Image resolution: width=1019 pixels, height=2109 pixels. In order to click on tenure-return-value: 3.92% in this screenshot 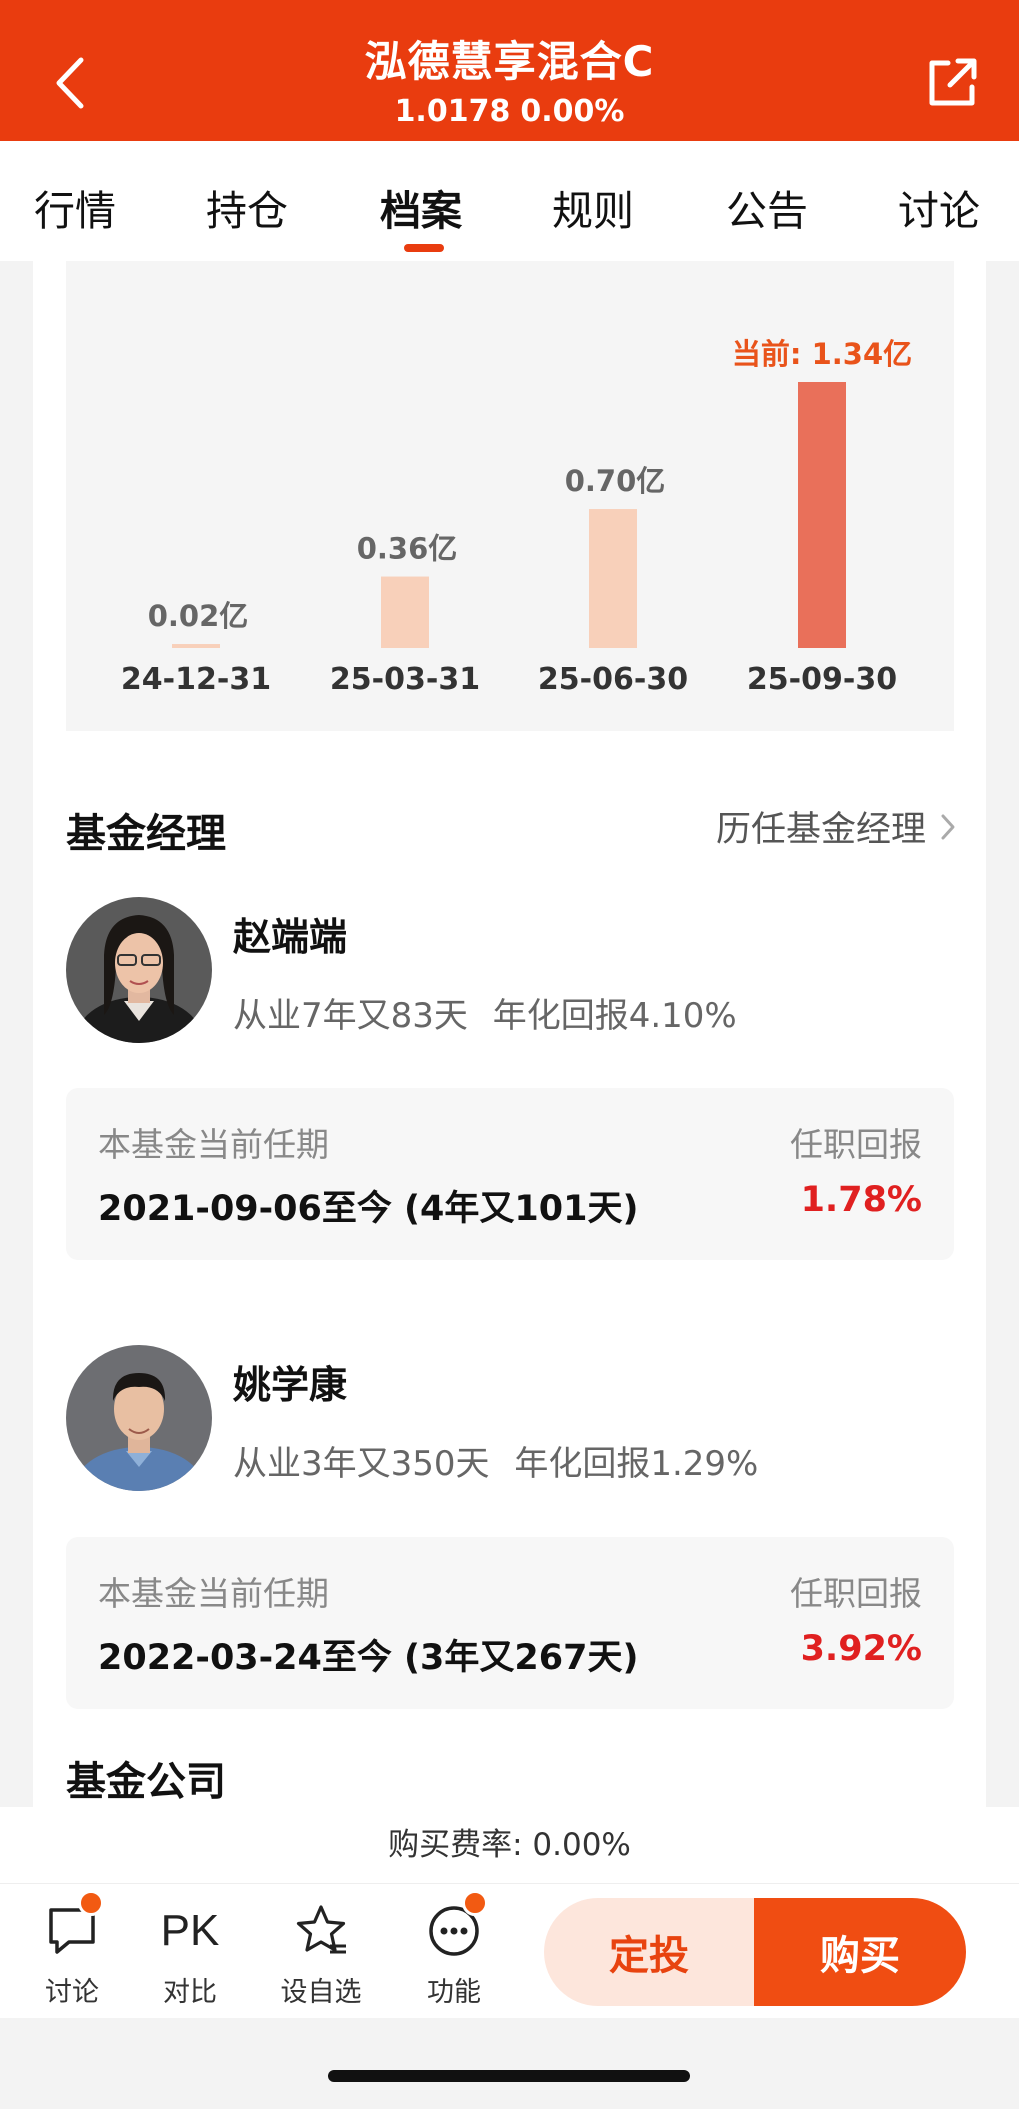, I will do `click(861, 1649)`.